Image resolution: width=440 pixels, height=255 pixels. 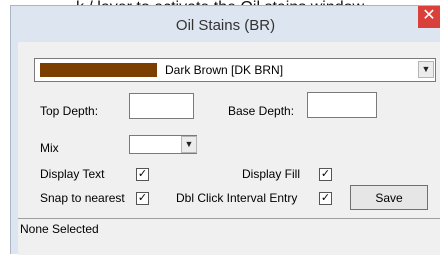 I want to click on display-text-label: Display Text, so click(x=72, y=174).